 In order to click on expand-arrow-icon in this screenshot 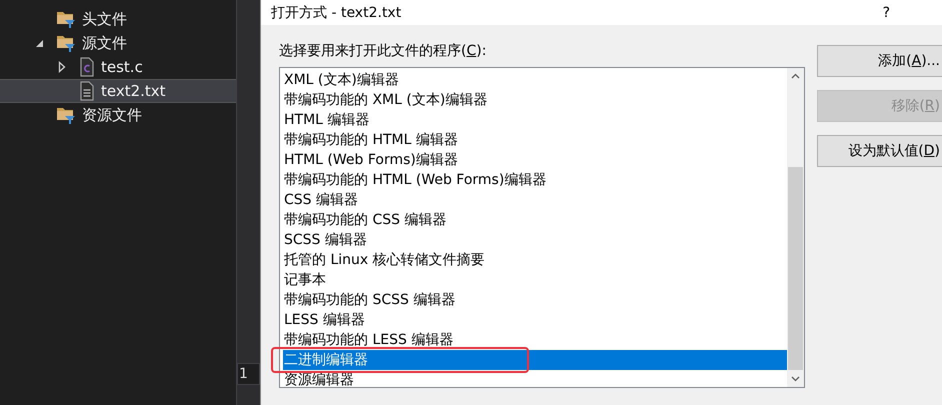, I will do `click(62, 67)`.